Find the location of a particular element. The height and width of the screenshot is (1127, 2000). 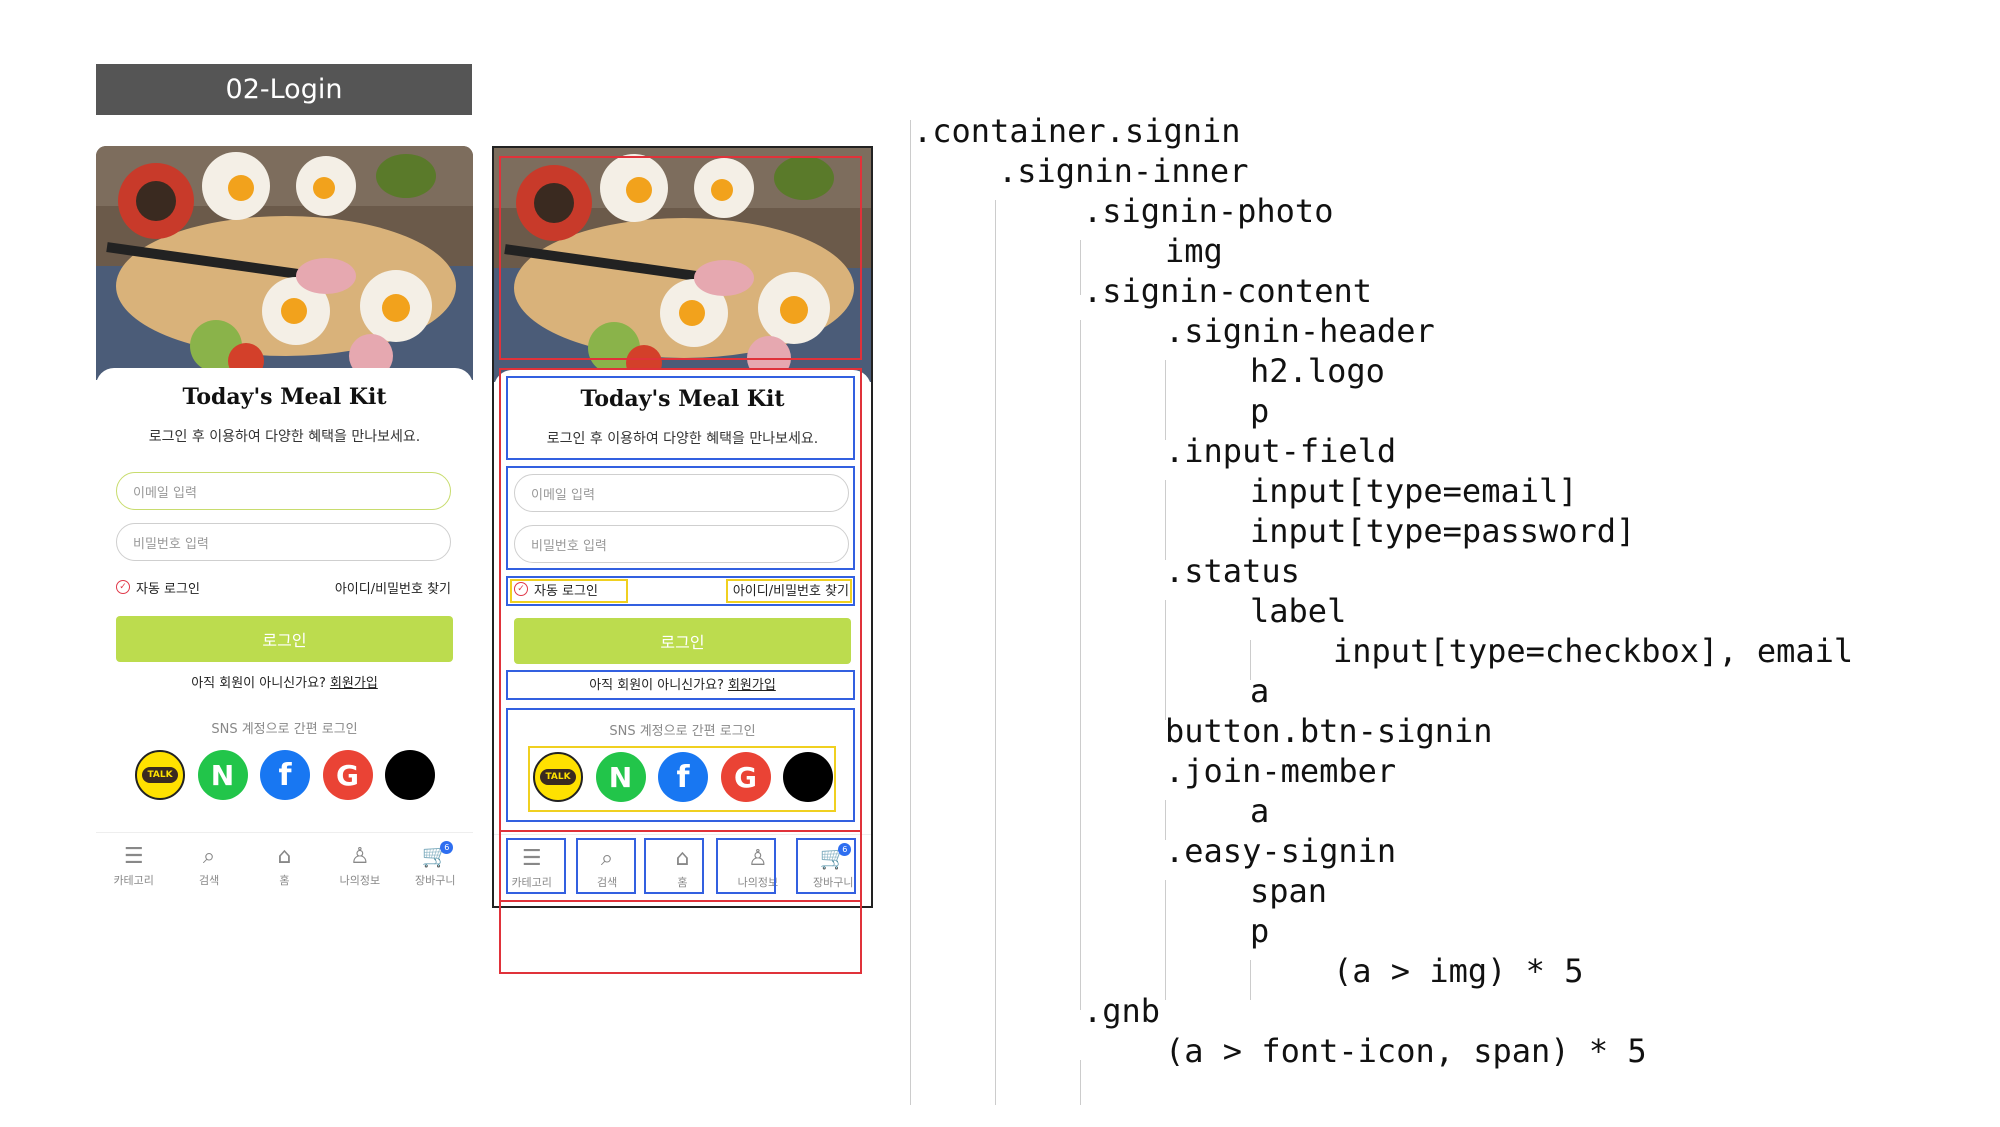

gnb-home: ⌂ 홈 is located at coordinates (284, 866).